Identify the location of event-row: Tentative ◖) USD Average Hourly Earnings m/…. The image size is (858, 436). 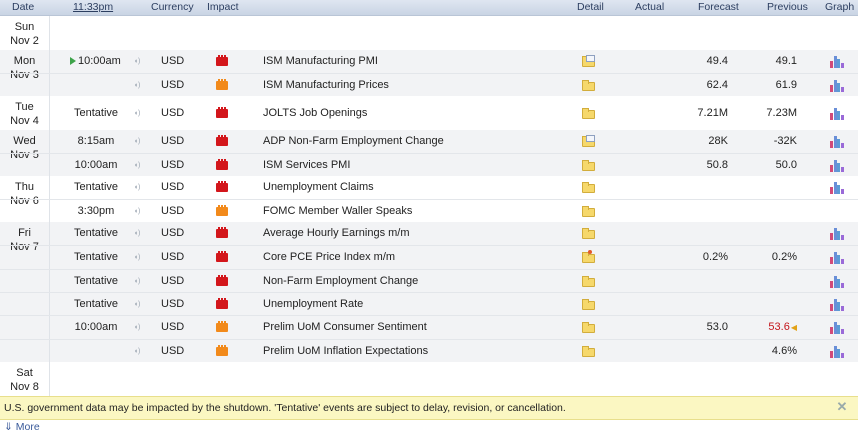
(429, 233).